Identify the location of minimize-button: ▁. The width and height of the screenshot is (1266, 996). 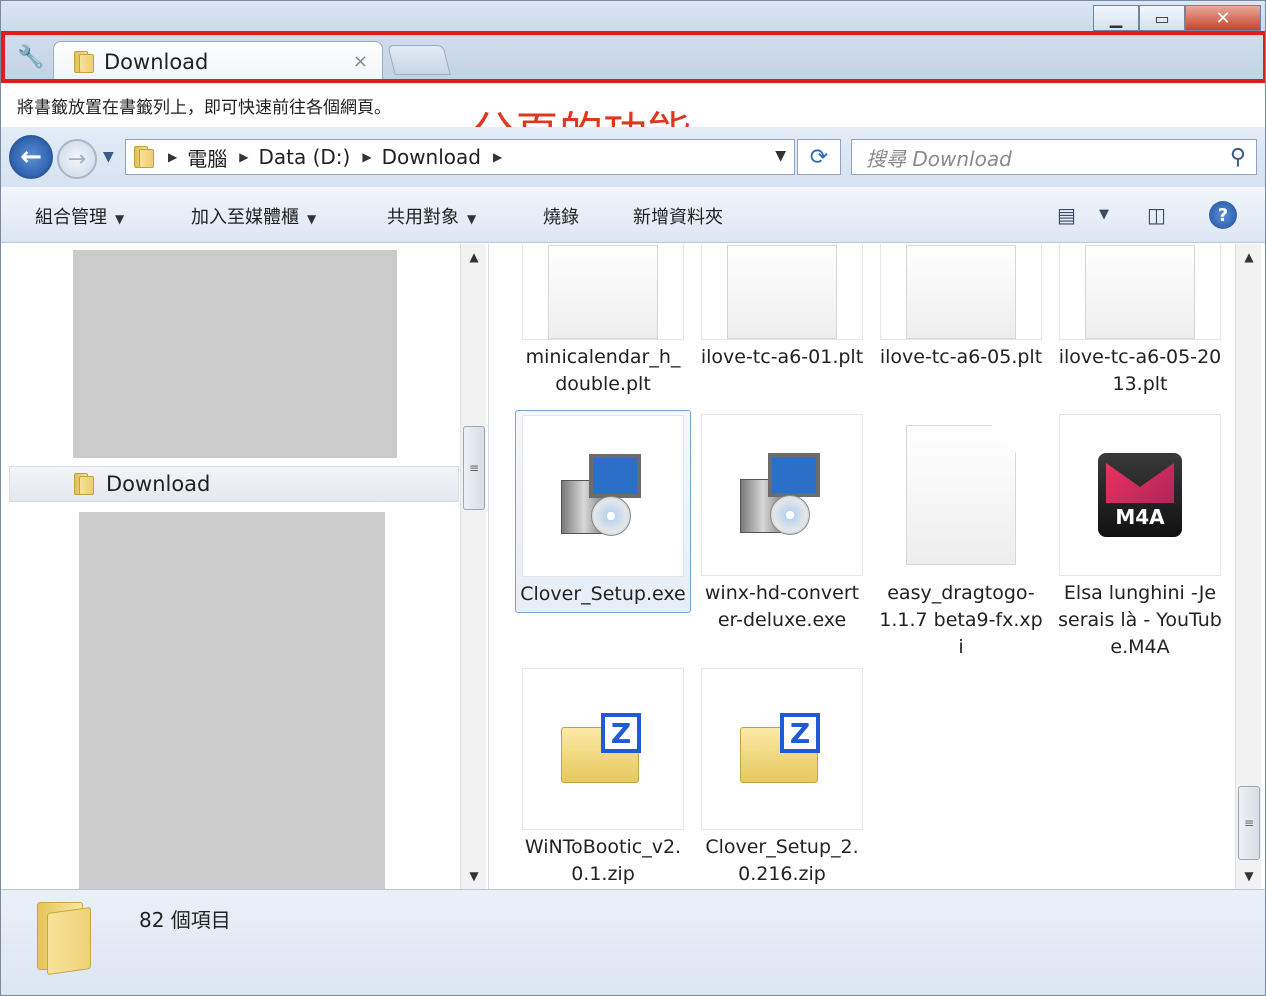
(1116, 18).